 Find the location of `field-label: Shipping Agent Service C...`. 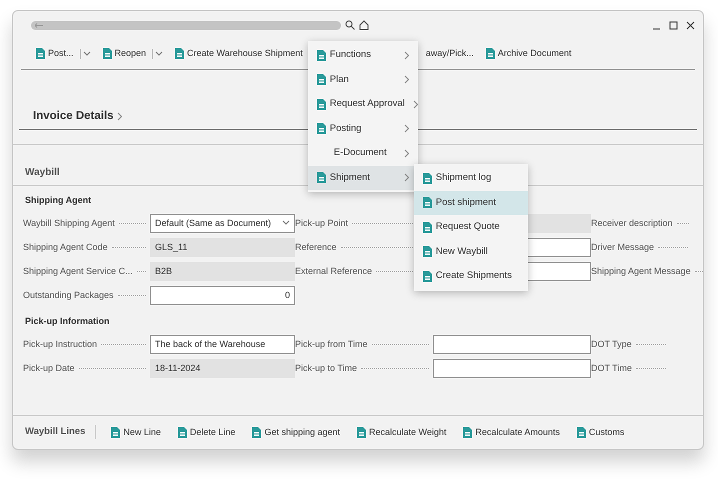

field-label: Shipping Agent Service C... is located at coordinates (78, 271).